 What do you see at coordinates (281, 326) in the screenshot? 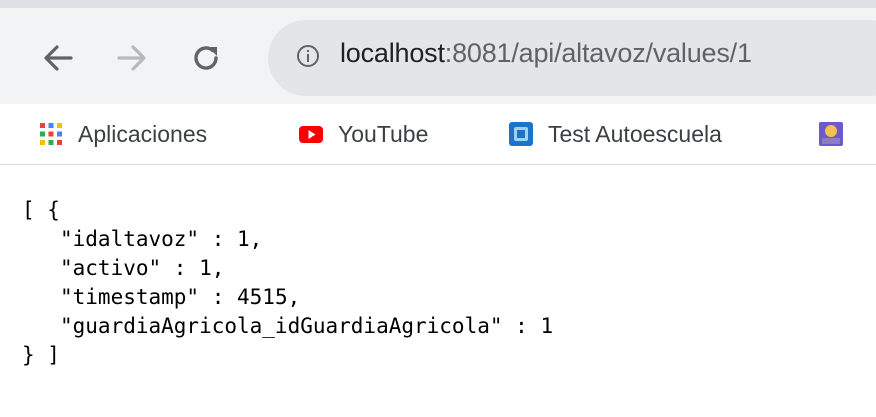
I see `json-key: "guardiaAgricola_idGuardiaAgricola"` at bounding box center [281, 326].